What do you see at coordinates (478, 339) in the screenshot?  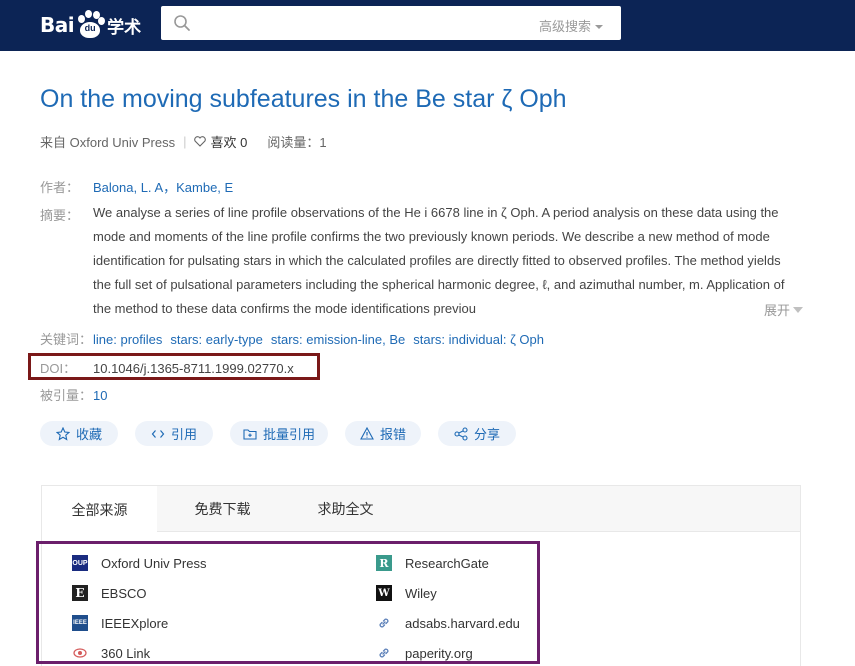 I see `keyword-link: stars: individual: ζ Oph` at bounding box center [478, 339].